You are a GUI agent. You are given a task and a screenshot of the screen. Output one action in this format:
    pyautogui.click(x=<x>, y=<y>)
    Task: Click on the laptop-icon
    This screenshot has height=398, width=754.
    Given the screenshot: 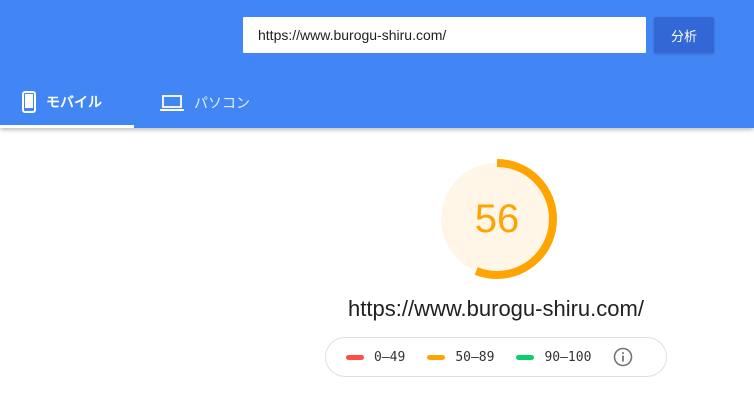 What is the action you would take?
    pyautogui.click(x=172, y=103)
    